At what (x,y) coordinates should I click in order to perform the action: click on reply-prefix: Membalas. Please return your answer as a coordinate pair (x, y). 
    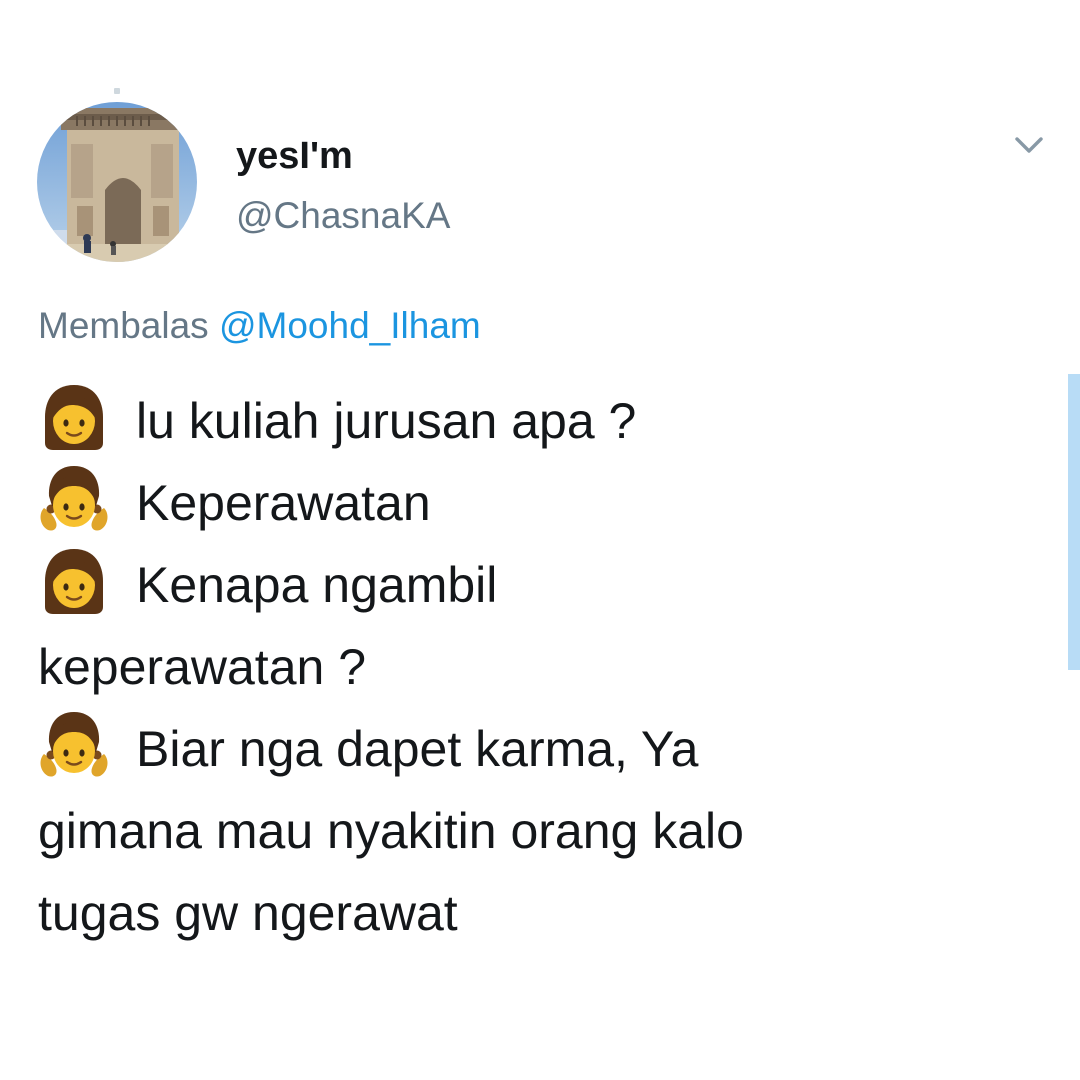
    Looking at the image, I should click on (123, 325).